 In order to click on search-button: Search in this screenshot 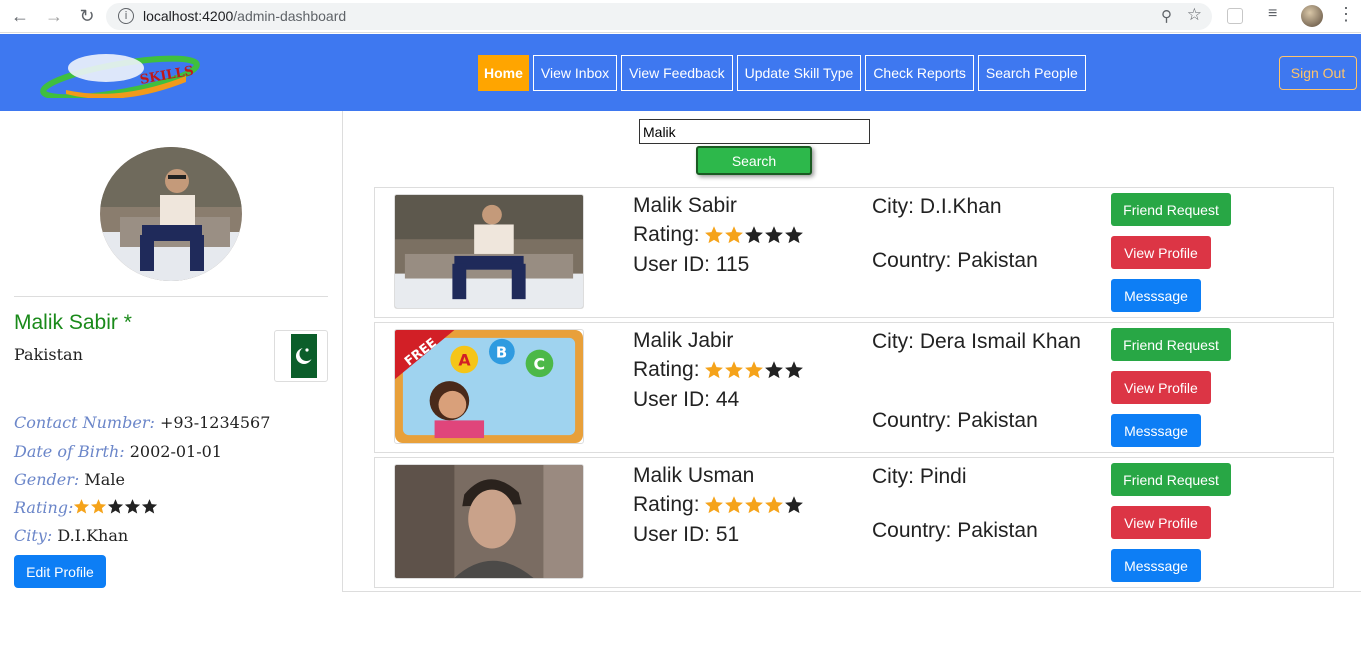, I will do `click(754, 160)`.